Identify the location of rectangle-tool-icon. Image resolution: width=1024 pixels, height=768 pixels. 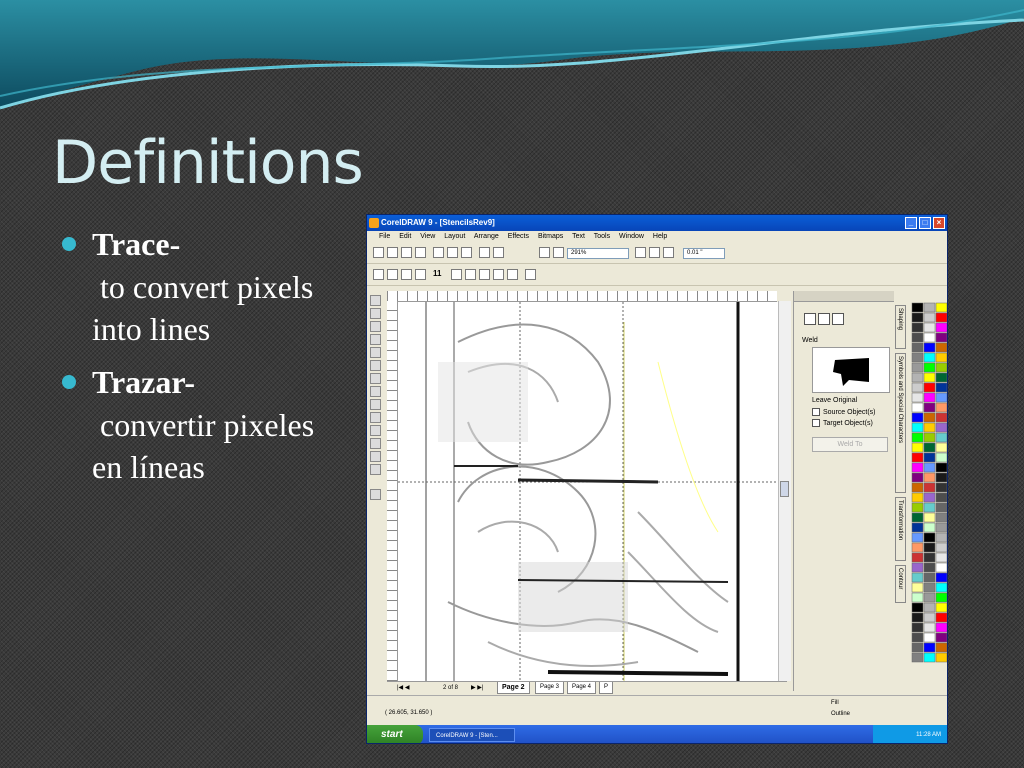
(375, 352).